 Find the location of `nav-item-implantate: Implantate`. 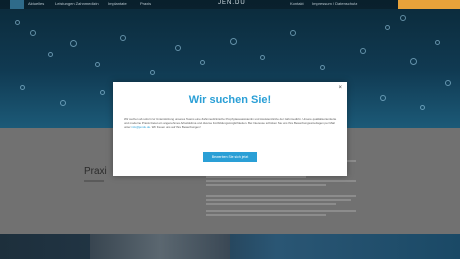

nav-item-implantate: Implantate is located at coordinates (117, 3).